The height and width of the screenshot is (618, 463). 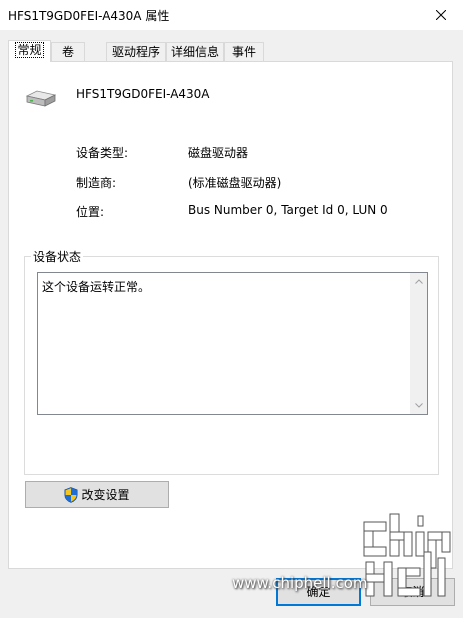 I want to click on tab-label: 常规, so click(x=29, y=50).